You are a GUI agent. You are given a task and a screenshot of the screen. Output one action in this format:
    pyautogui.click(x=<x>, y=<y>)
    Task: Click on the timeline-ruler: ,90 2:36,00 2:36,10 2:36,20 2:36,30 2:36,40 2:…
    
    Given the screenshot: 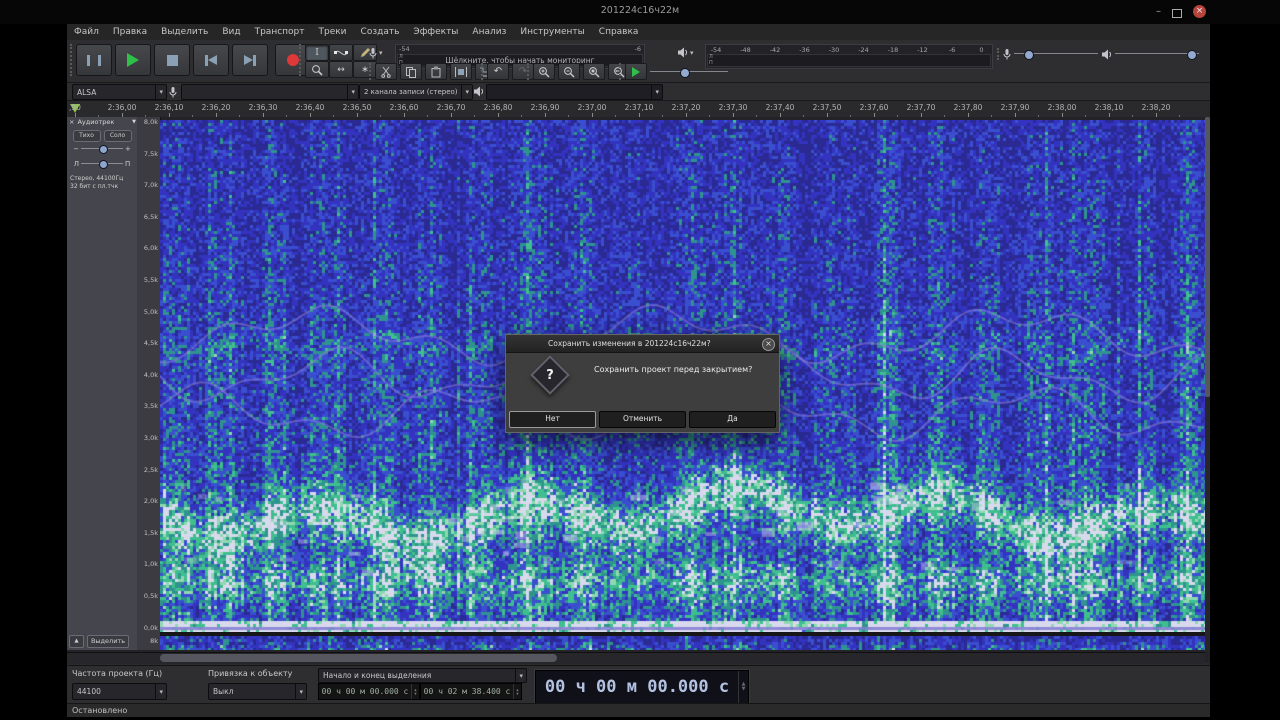 What is the action you would take?
    pyautogui.click(x=638, y=109)
    